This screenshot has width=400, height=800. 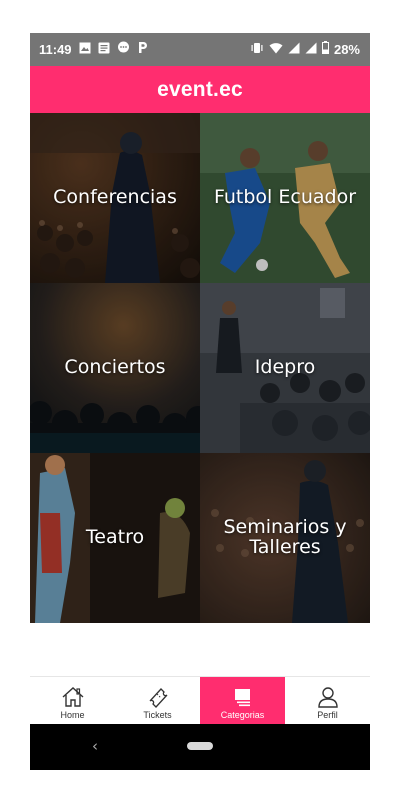 What do you see at coordinates (55, 49) in the screenshot?
I see `status-time: 11:49` at bounding box center [55, 49].